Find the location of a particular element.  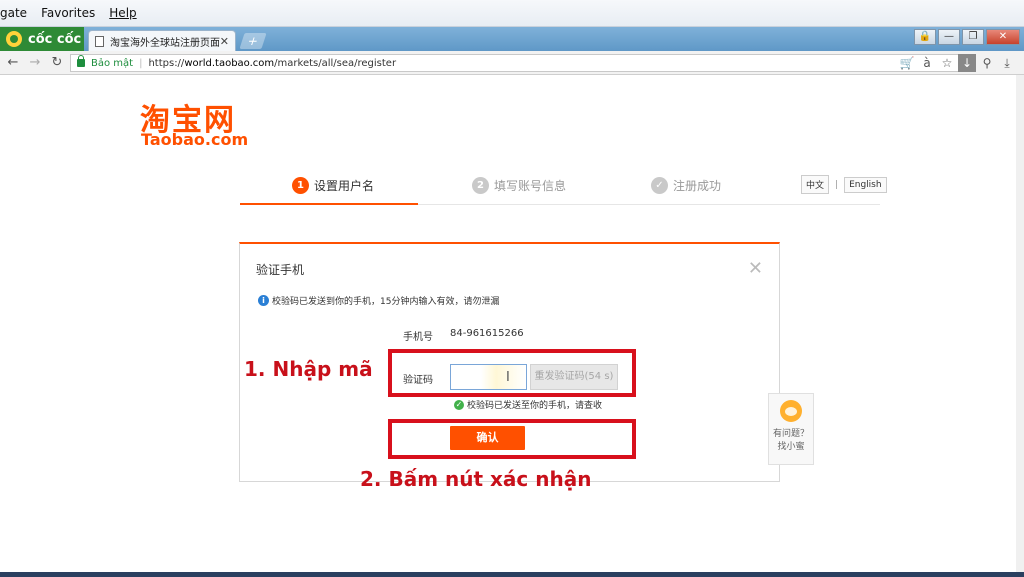

browser-tools: ⚲ ⤓ is located at coordinates (996, 63).